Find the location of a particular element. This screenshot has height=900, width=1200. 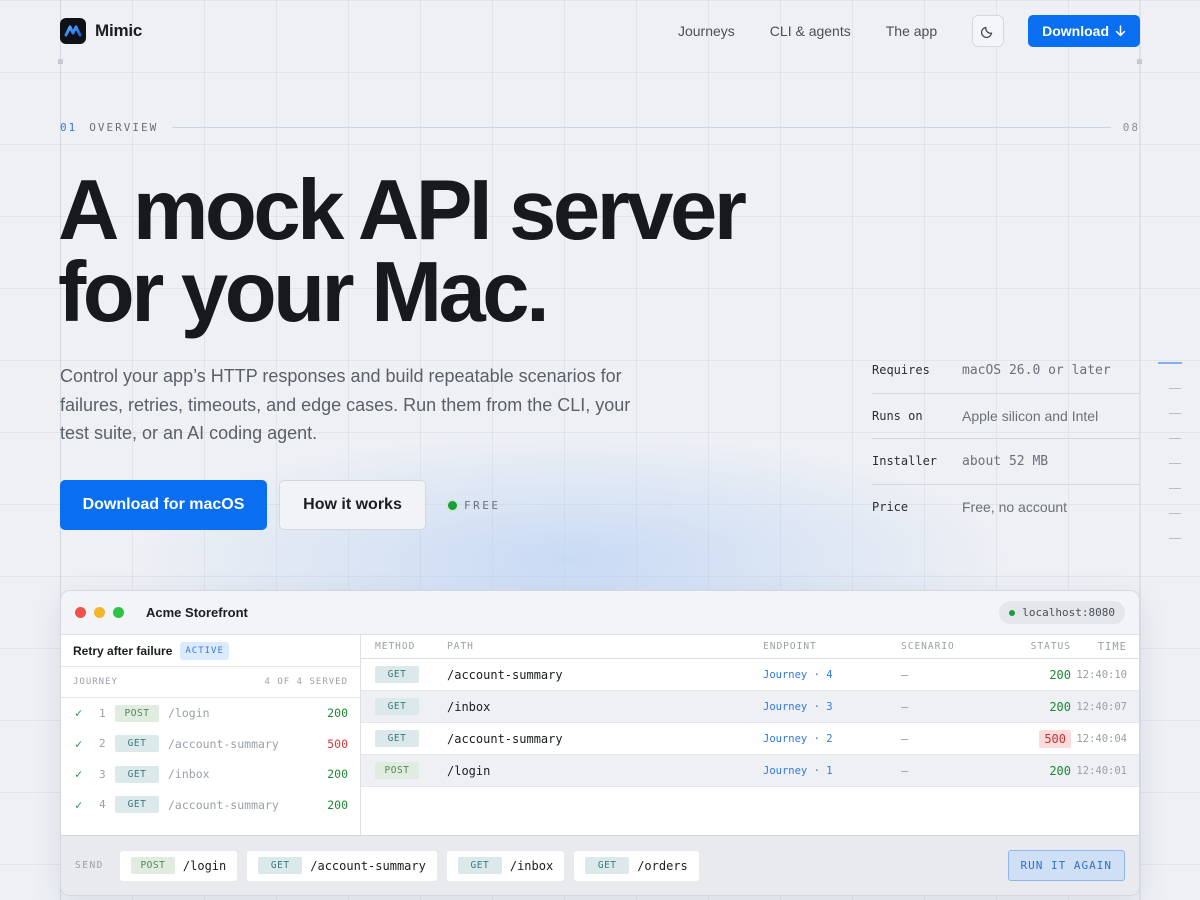

cell-endpoint: Journey · 1 is located at coordinates (832, 771).